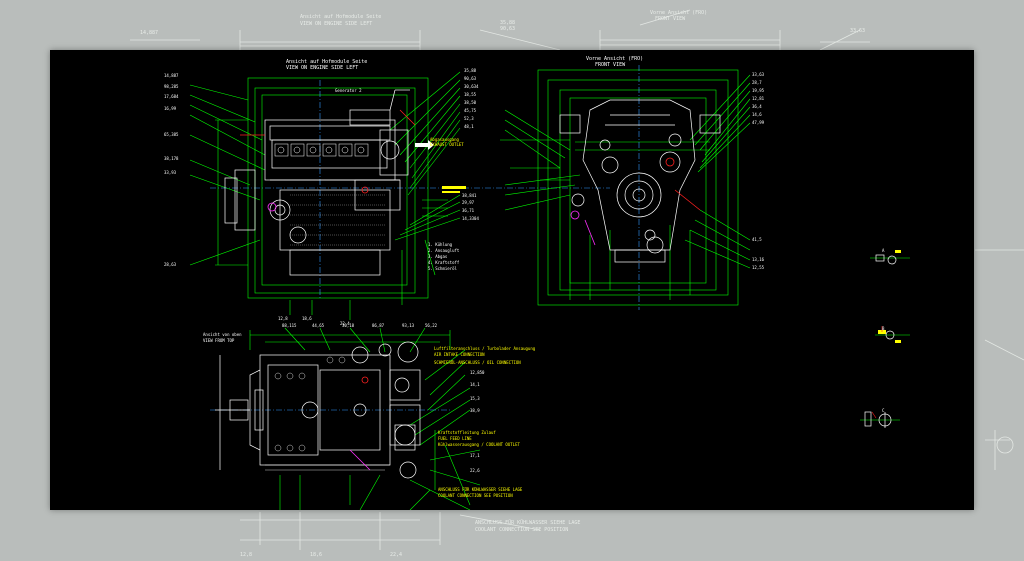 The width and height of the screenshot is (1024, 561). Describe the element at coordinates (469, 195) in the screenshot. I see `side-dim-lower-right: 38,841` at that location.